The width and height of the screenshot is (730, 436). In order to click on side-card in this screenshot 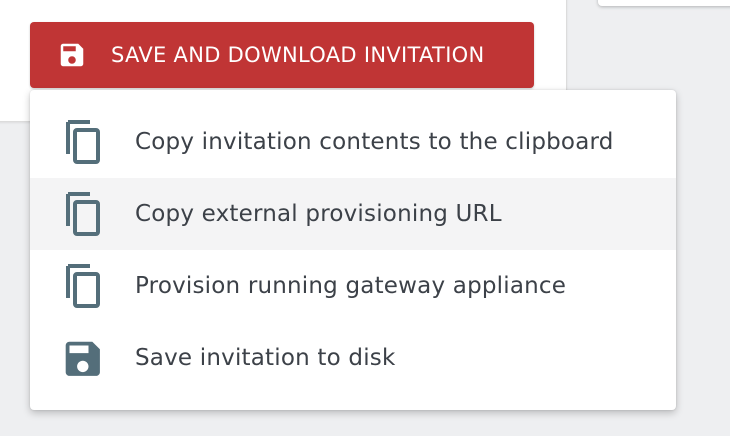, I will do `click(664, 3)`.